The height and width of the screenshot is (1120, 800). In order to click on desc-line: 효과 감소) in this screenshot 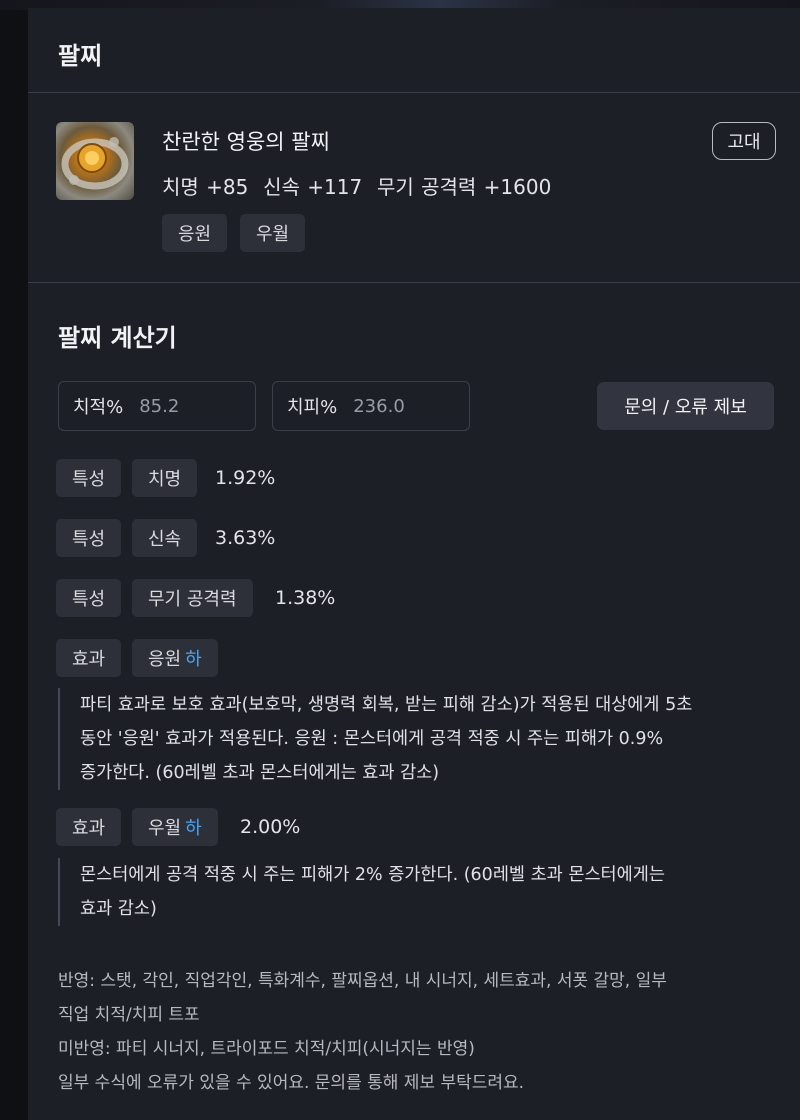, I will do `click(118, 909)`.